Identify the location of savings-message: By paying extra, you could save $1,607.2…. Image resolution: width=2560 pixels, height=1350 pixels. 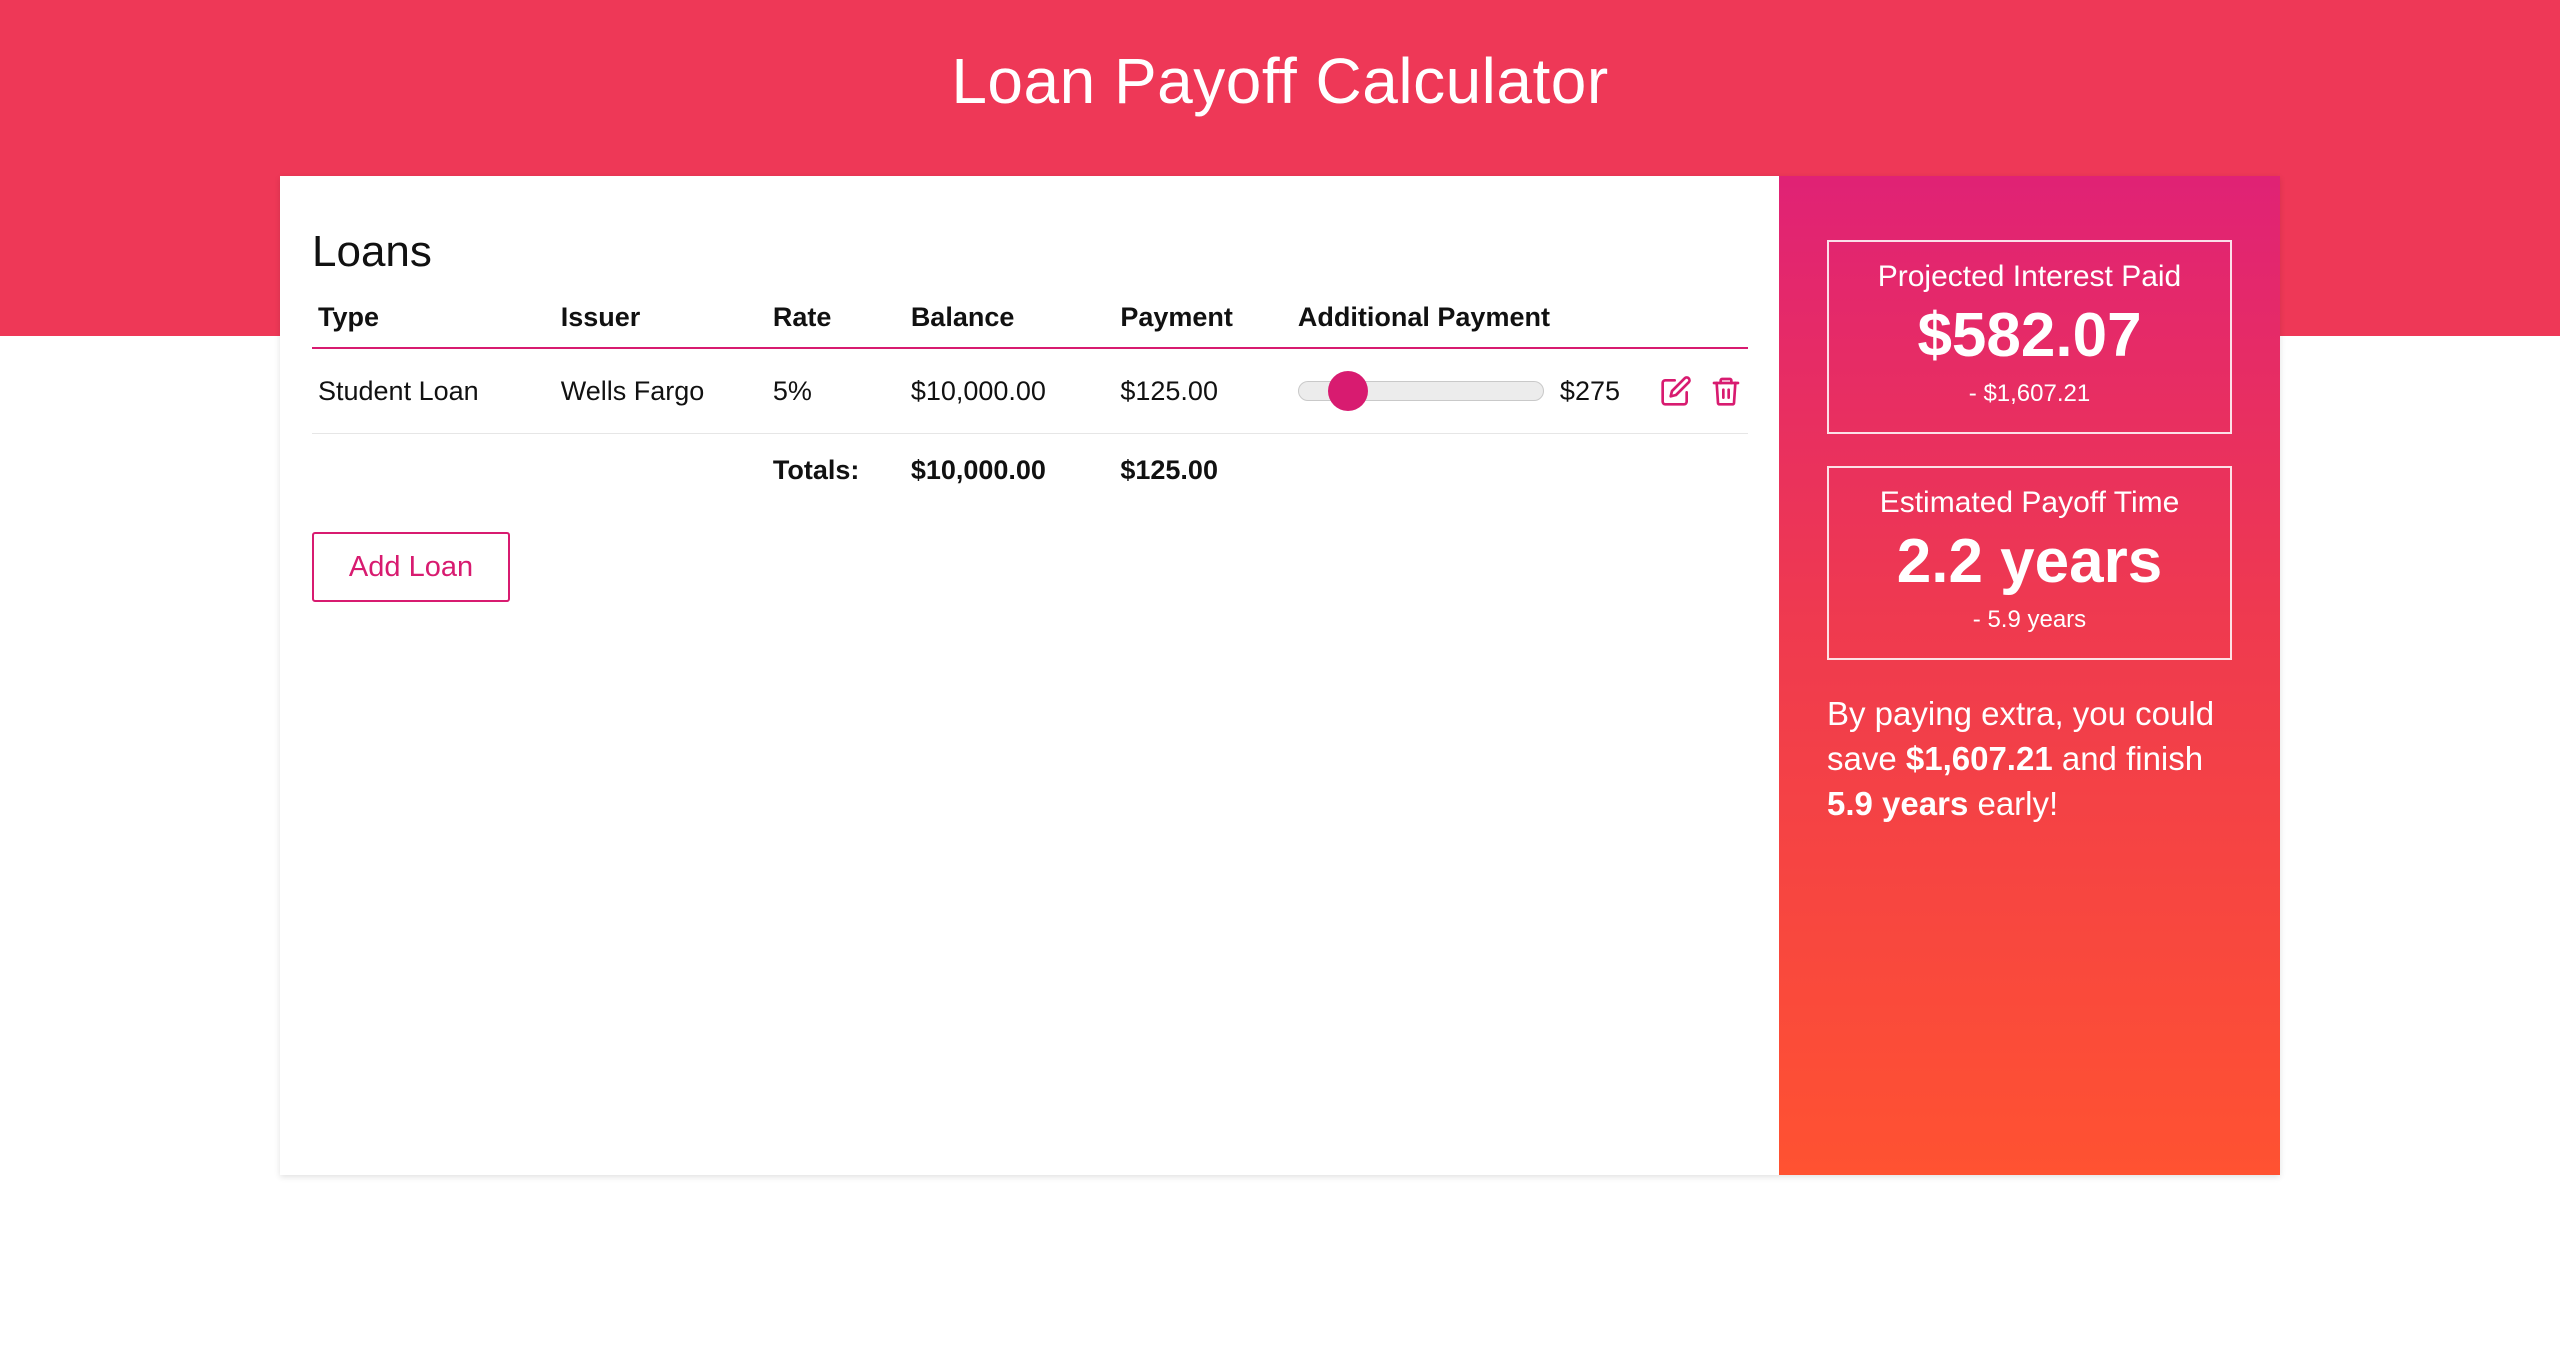
(2032, 759).